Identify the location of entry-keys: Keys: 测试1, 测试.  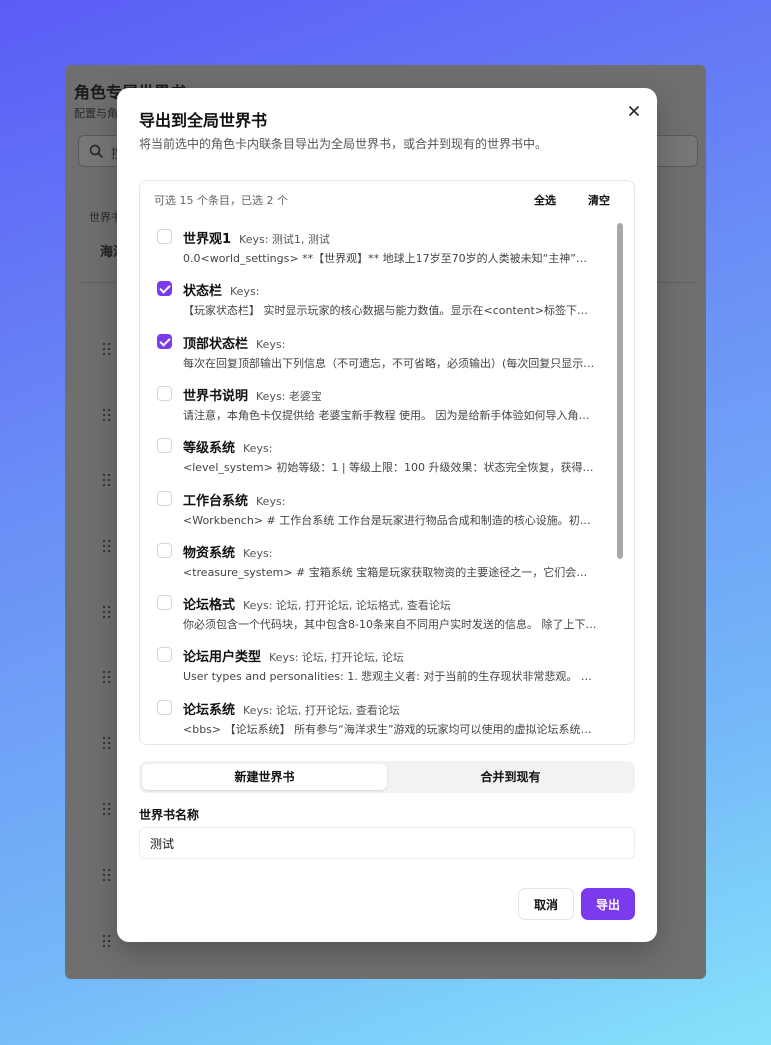
(284, 239).